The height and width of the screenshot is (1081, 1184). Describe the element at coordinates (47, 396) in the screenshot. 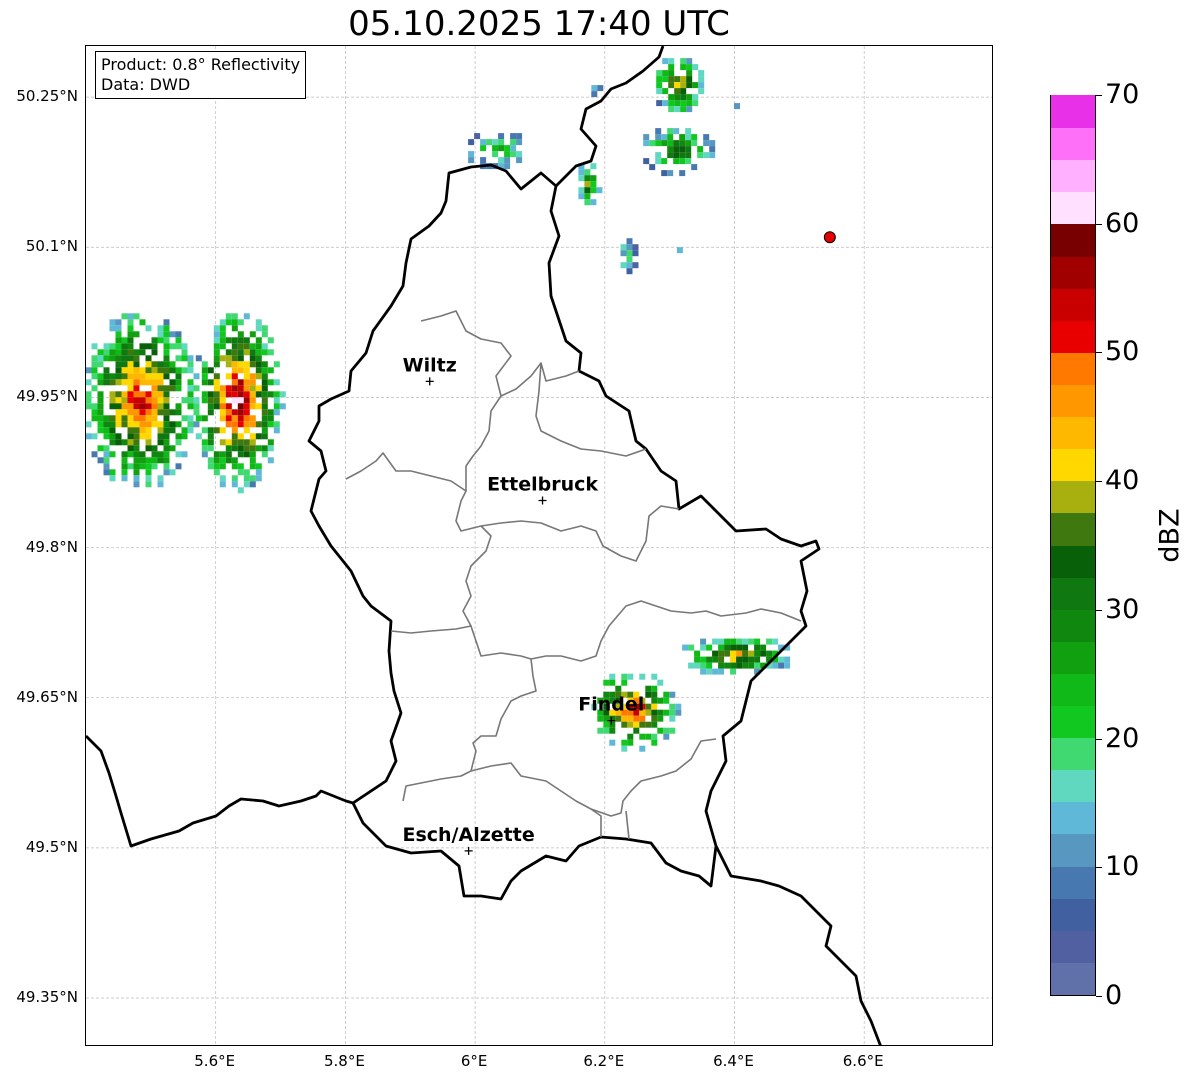

I see `y-tick-label: 49.95°N` at that location.